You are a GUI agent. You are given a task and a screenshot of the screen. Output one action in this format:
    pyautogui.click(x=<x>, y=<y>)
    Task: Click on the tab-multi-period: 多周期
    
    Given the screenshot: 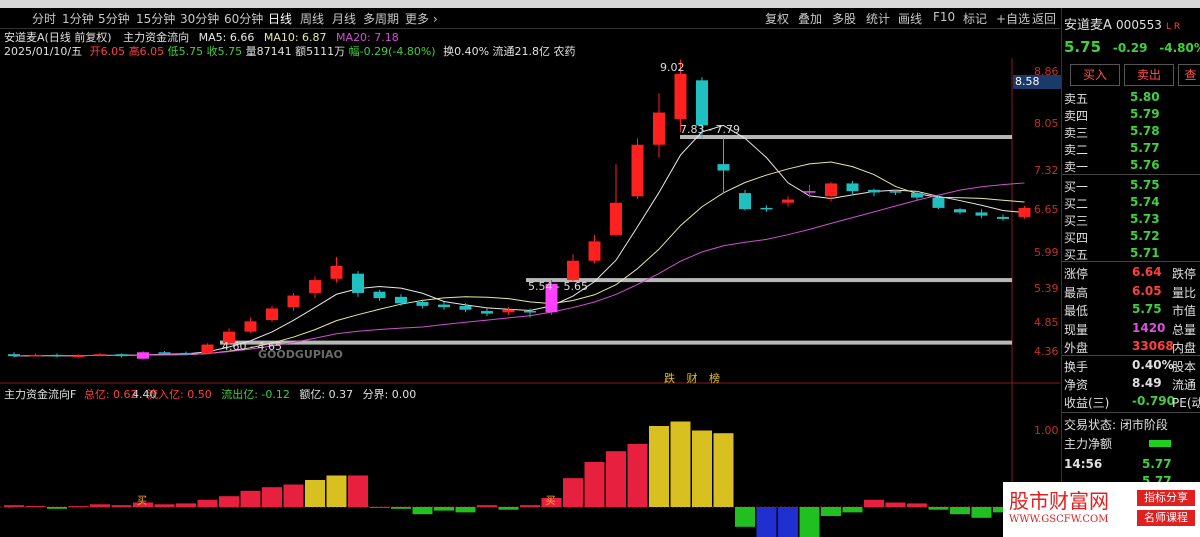 What is the action you would take?
    pyautogui.click(x=381, y=18)
    